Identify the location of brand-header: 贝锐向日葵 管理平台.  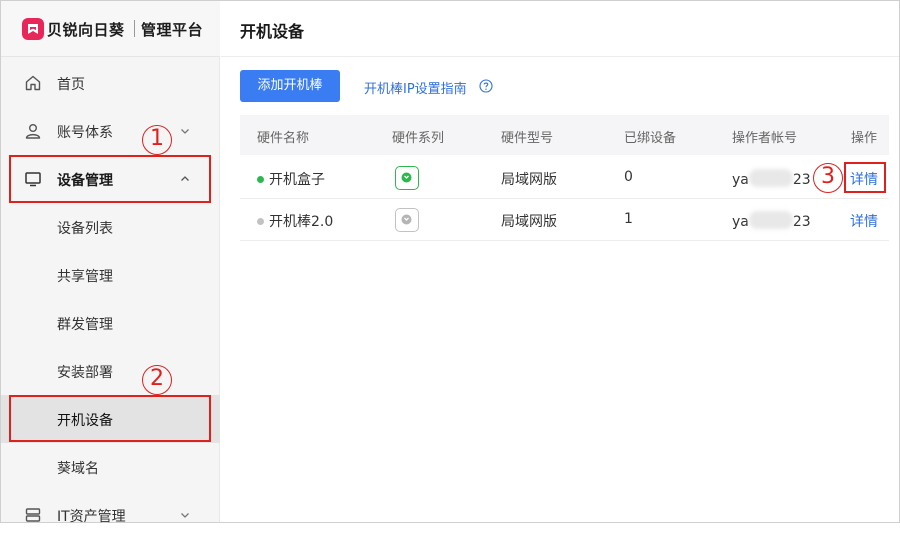
(110, 29).